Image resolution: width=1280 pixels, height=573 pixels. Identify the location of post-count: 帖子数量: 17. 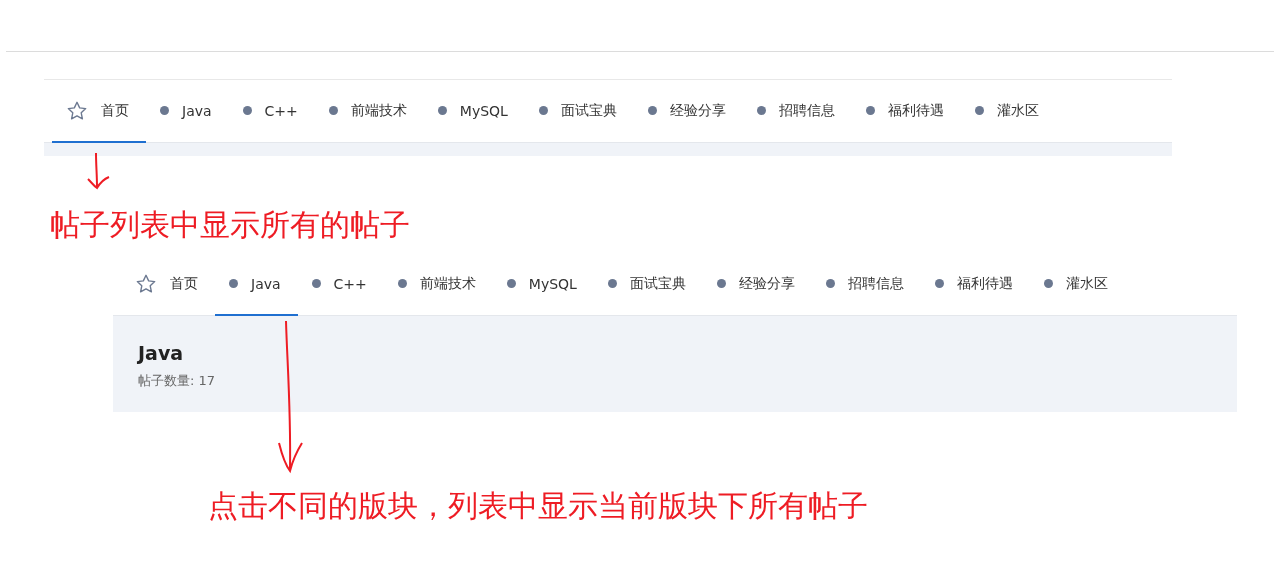
(177, 381).